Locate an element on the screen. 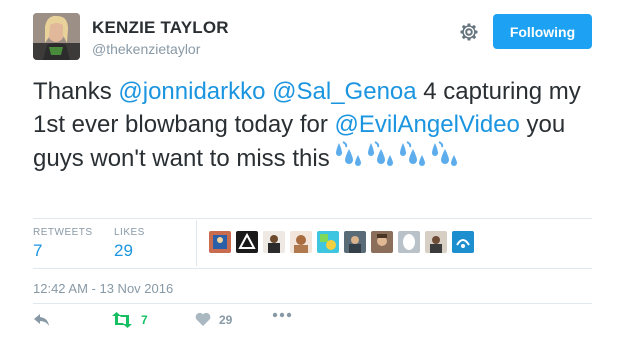 Image resolution: width=620 pixels, height=363 pixels. retweet-count-action: 7 is located at coordinates (144, 320).